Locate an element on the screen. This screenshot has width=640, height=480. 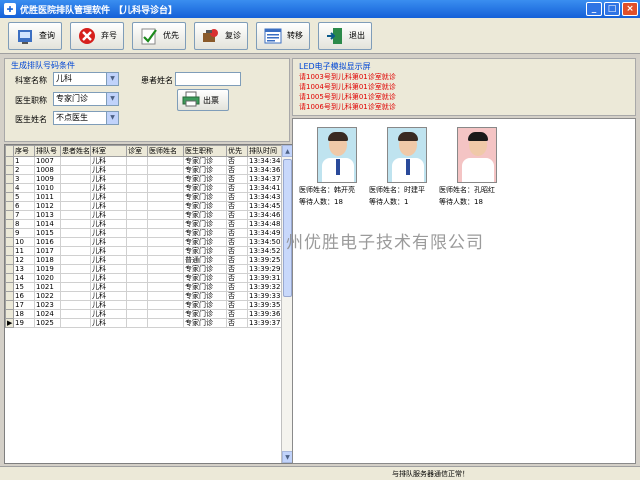
table-cell: 8 is located at coordinates (24, 224).